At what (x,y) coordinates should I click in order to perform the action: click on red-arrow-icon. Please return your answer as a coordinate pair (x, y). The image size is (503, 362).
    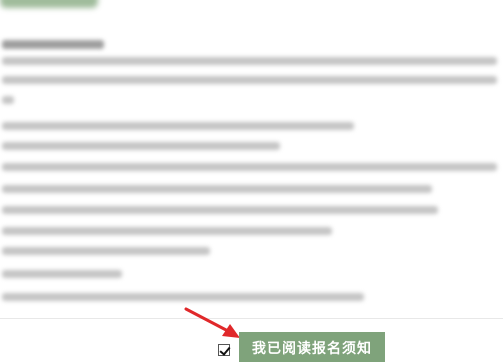
    Looking at the image, I should click on (212, 322).